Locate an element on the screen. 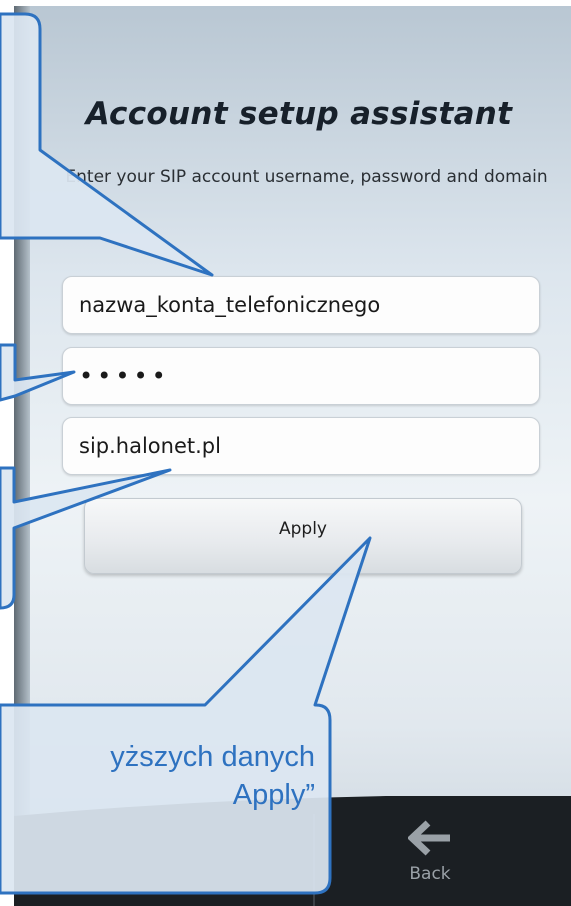 The image size is (571, 906). arrow-left-icon is located at coordinates (429, 840).